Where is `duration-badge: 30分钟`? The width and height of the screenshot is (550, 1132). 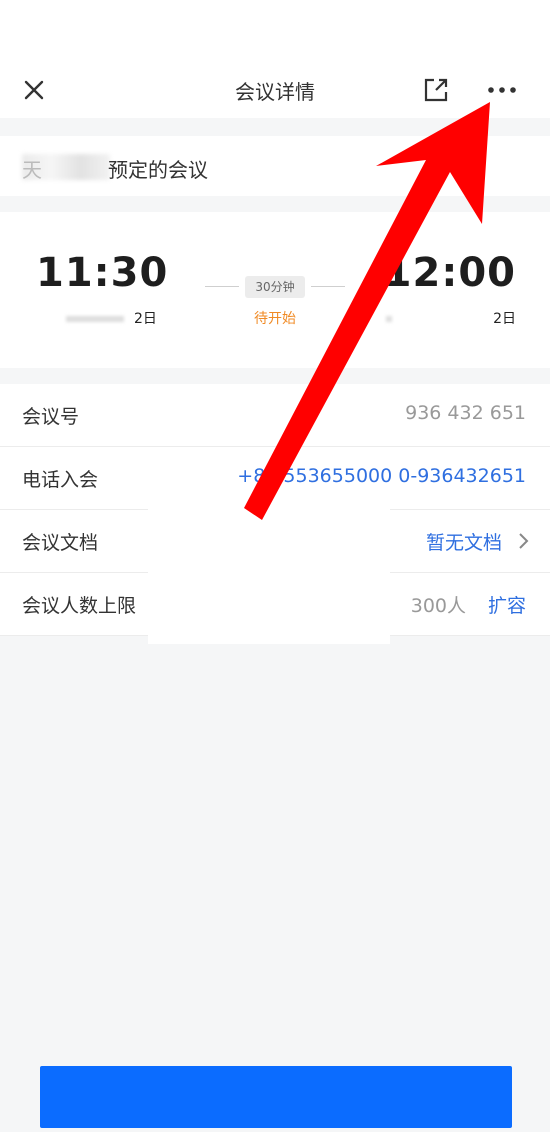
duration-badge: 30分钟 is located at coordinates (275, 287).